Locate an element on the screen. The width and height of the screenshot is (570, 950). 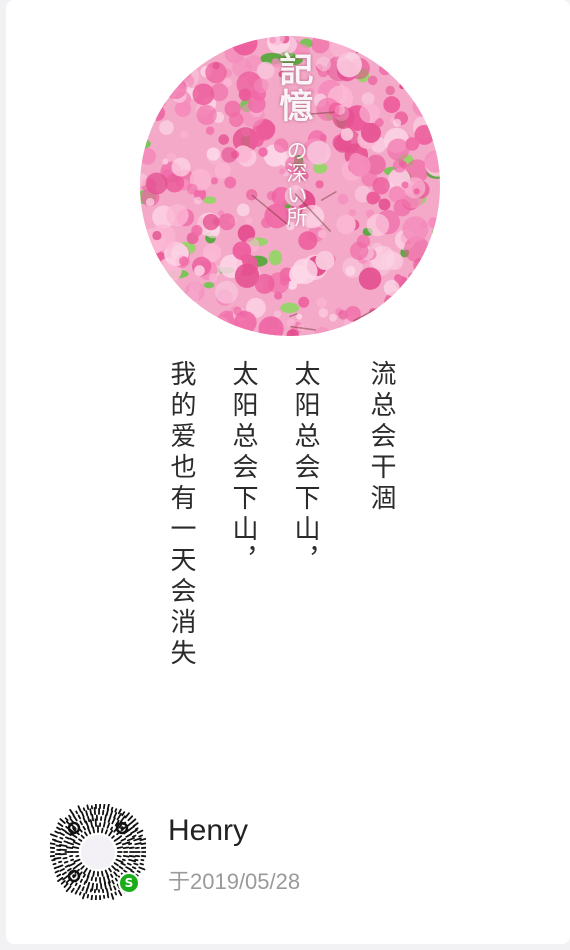
poem-line-2: 太阳总会下山， is located at coordinates (305, 468).